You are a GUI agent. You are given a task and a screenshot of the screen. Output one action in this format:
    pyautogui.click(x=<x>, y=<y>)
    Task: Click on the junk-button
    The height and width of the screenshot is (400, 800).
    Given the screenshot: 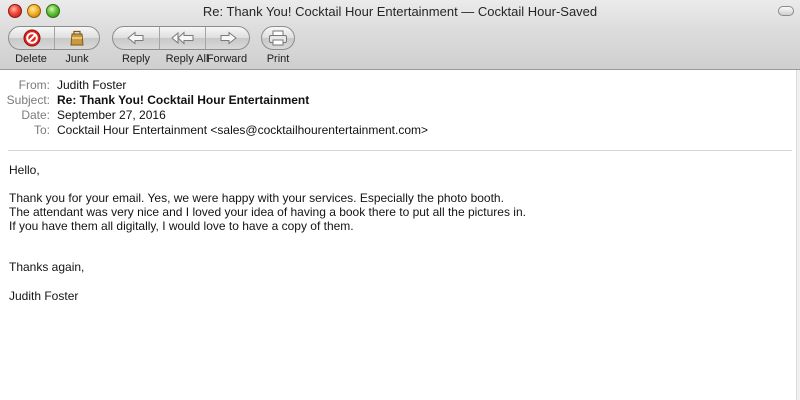 What is the action you would take?
    pyautogui.click(x=76, y=38)
    